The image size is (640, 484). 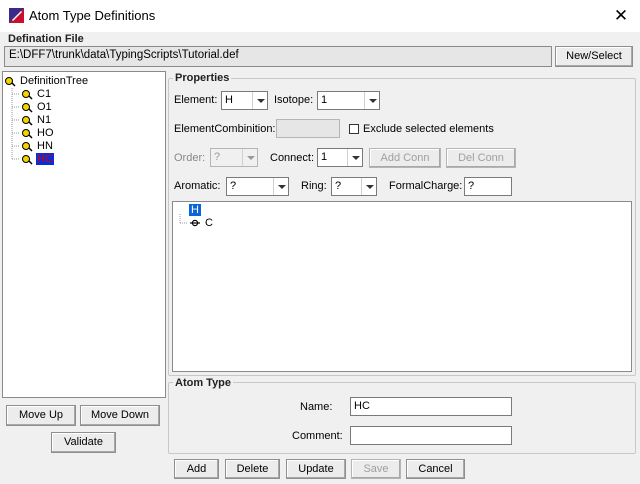 I want to click on tree-item-c1: C1, so click(x=37, y=94).